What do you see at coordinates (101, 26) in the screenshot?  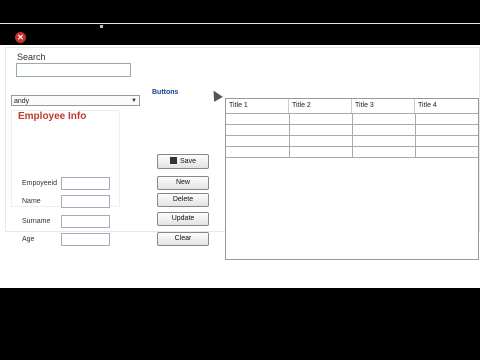 I see `marker-dot` at bounding box center [101, 26].